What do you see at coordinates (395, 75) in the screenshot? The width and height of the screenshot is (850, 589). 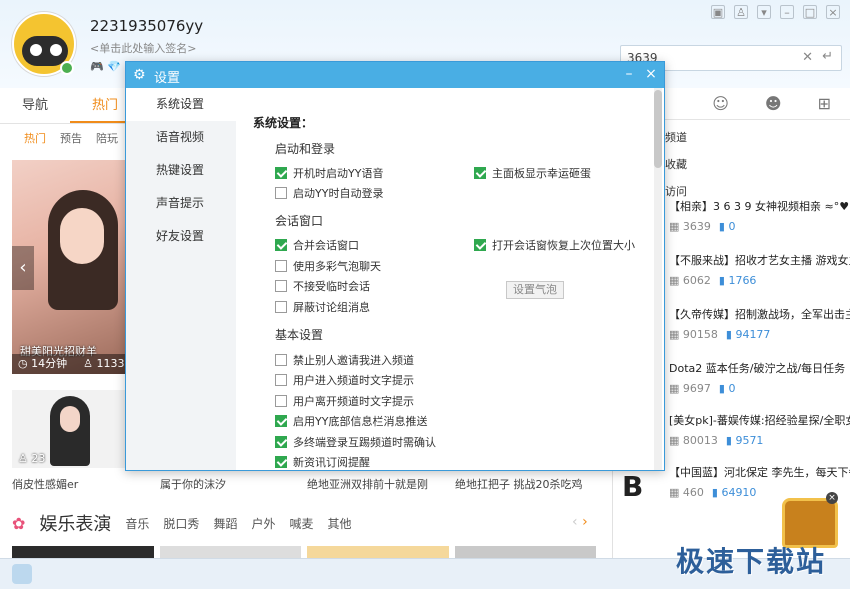 I see `dialog-titlebar: ⚙ 设置 – ×` at bounding box center [395, 75].